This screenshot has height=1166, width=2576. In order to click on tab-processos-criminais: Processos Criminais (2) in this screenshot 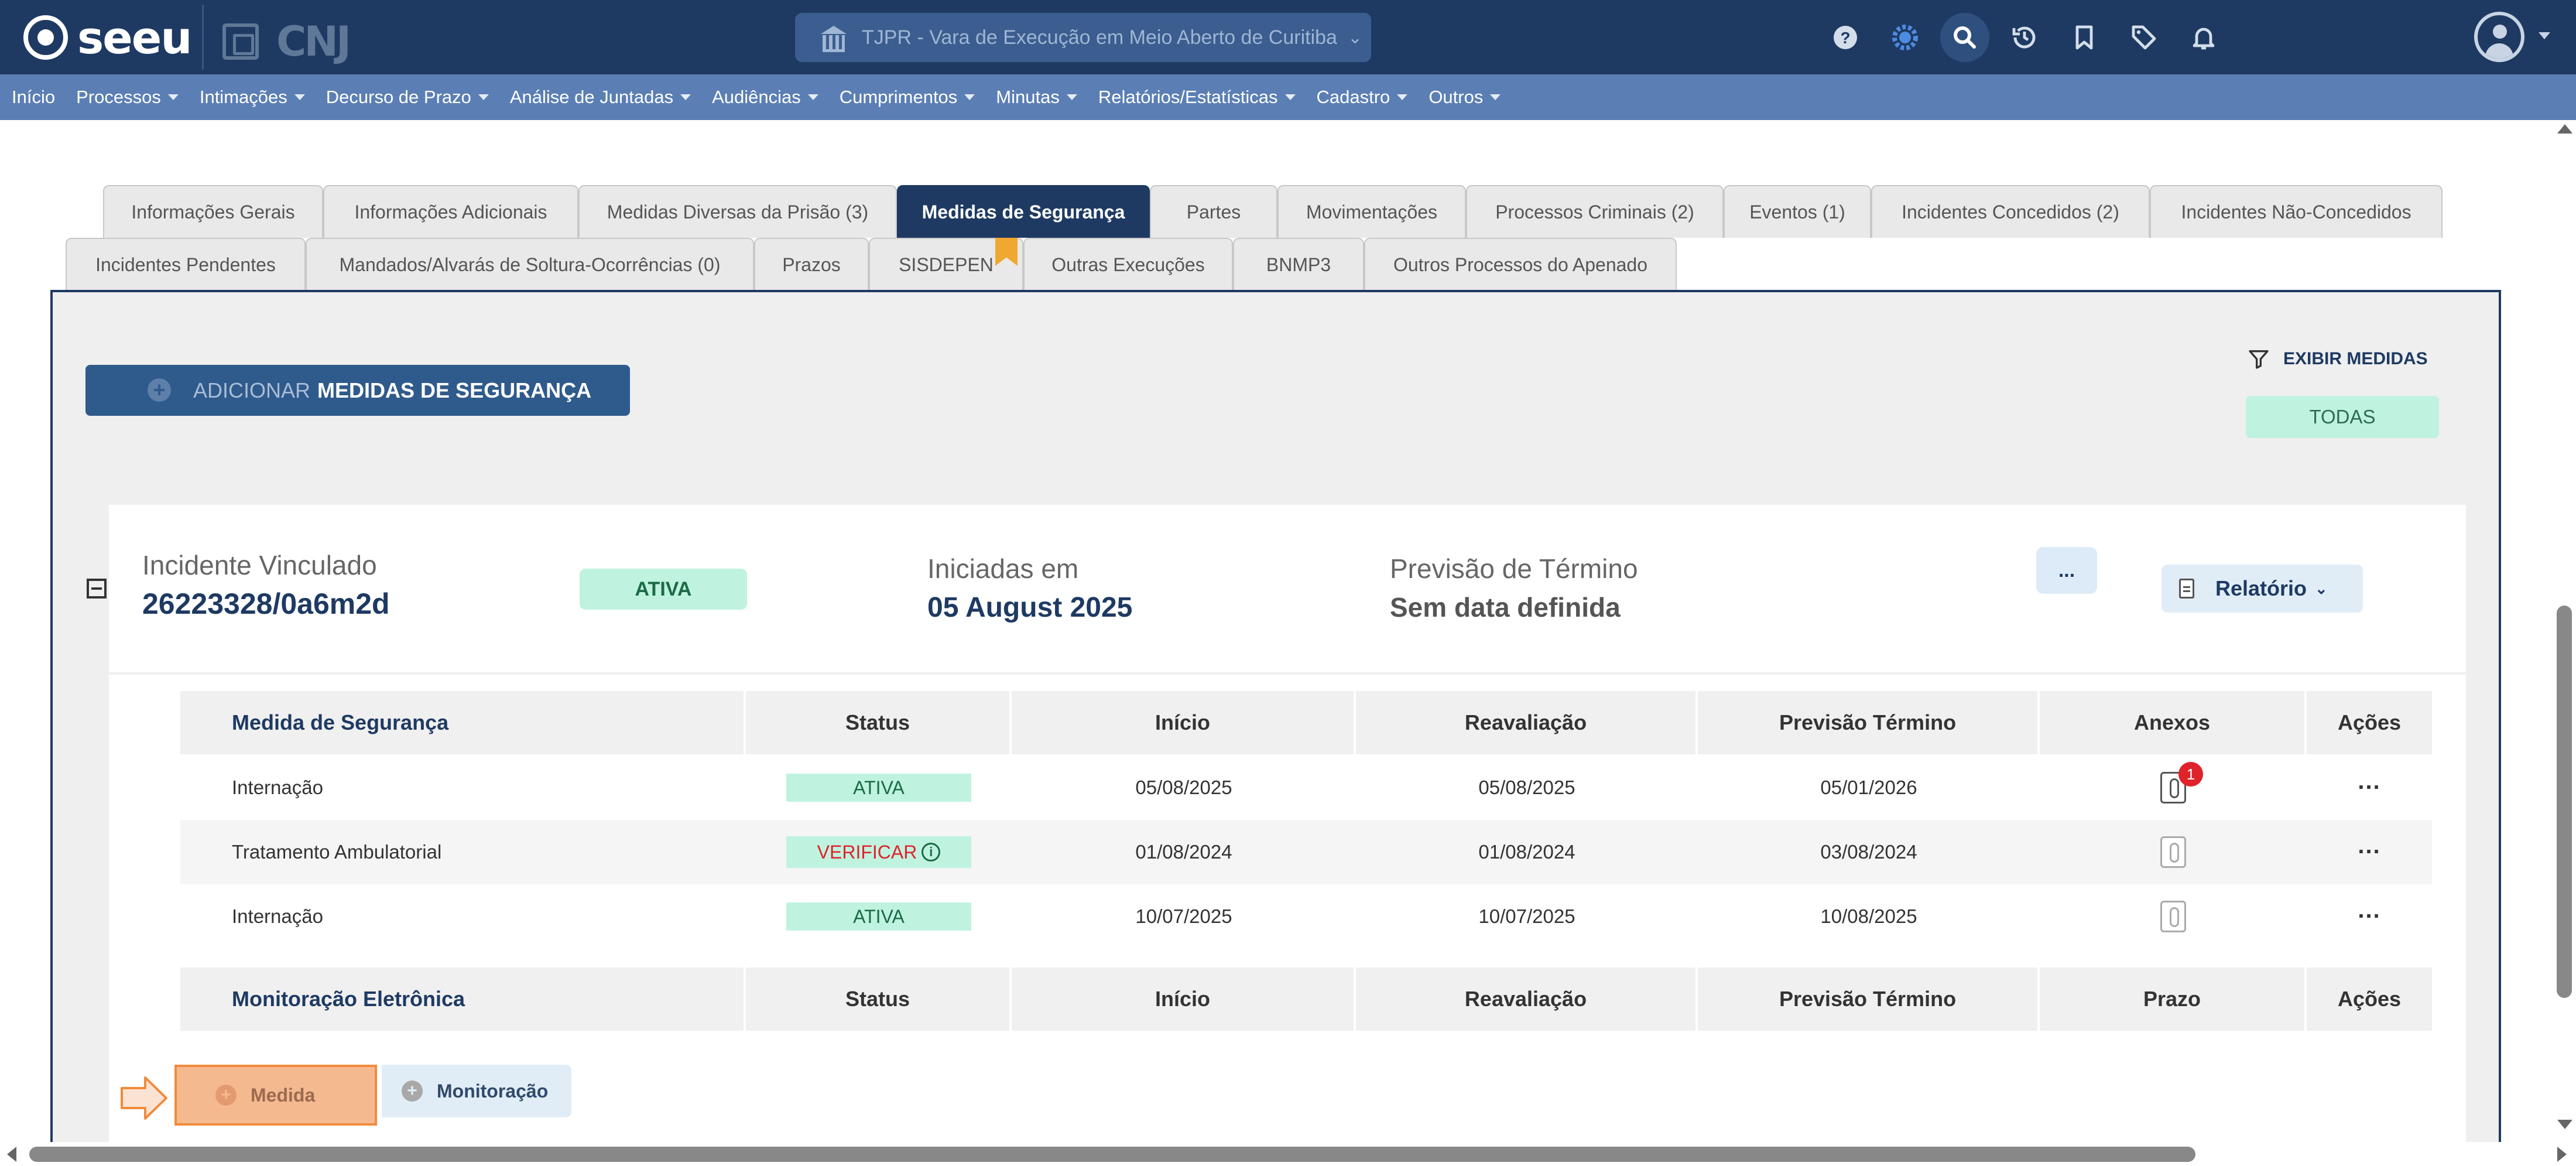, I will do `click(1595, 211)`.